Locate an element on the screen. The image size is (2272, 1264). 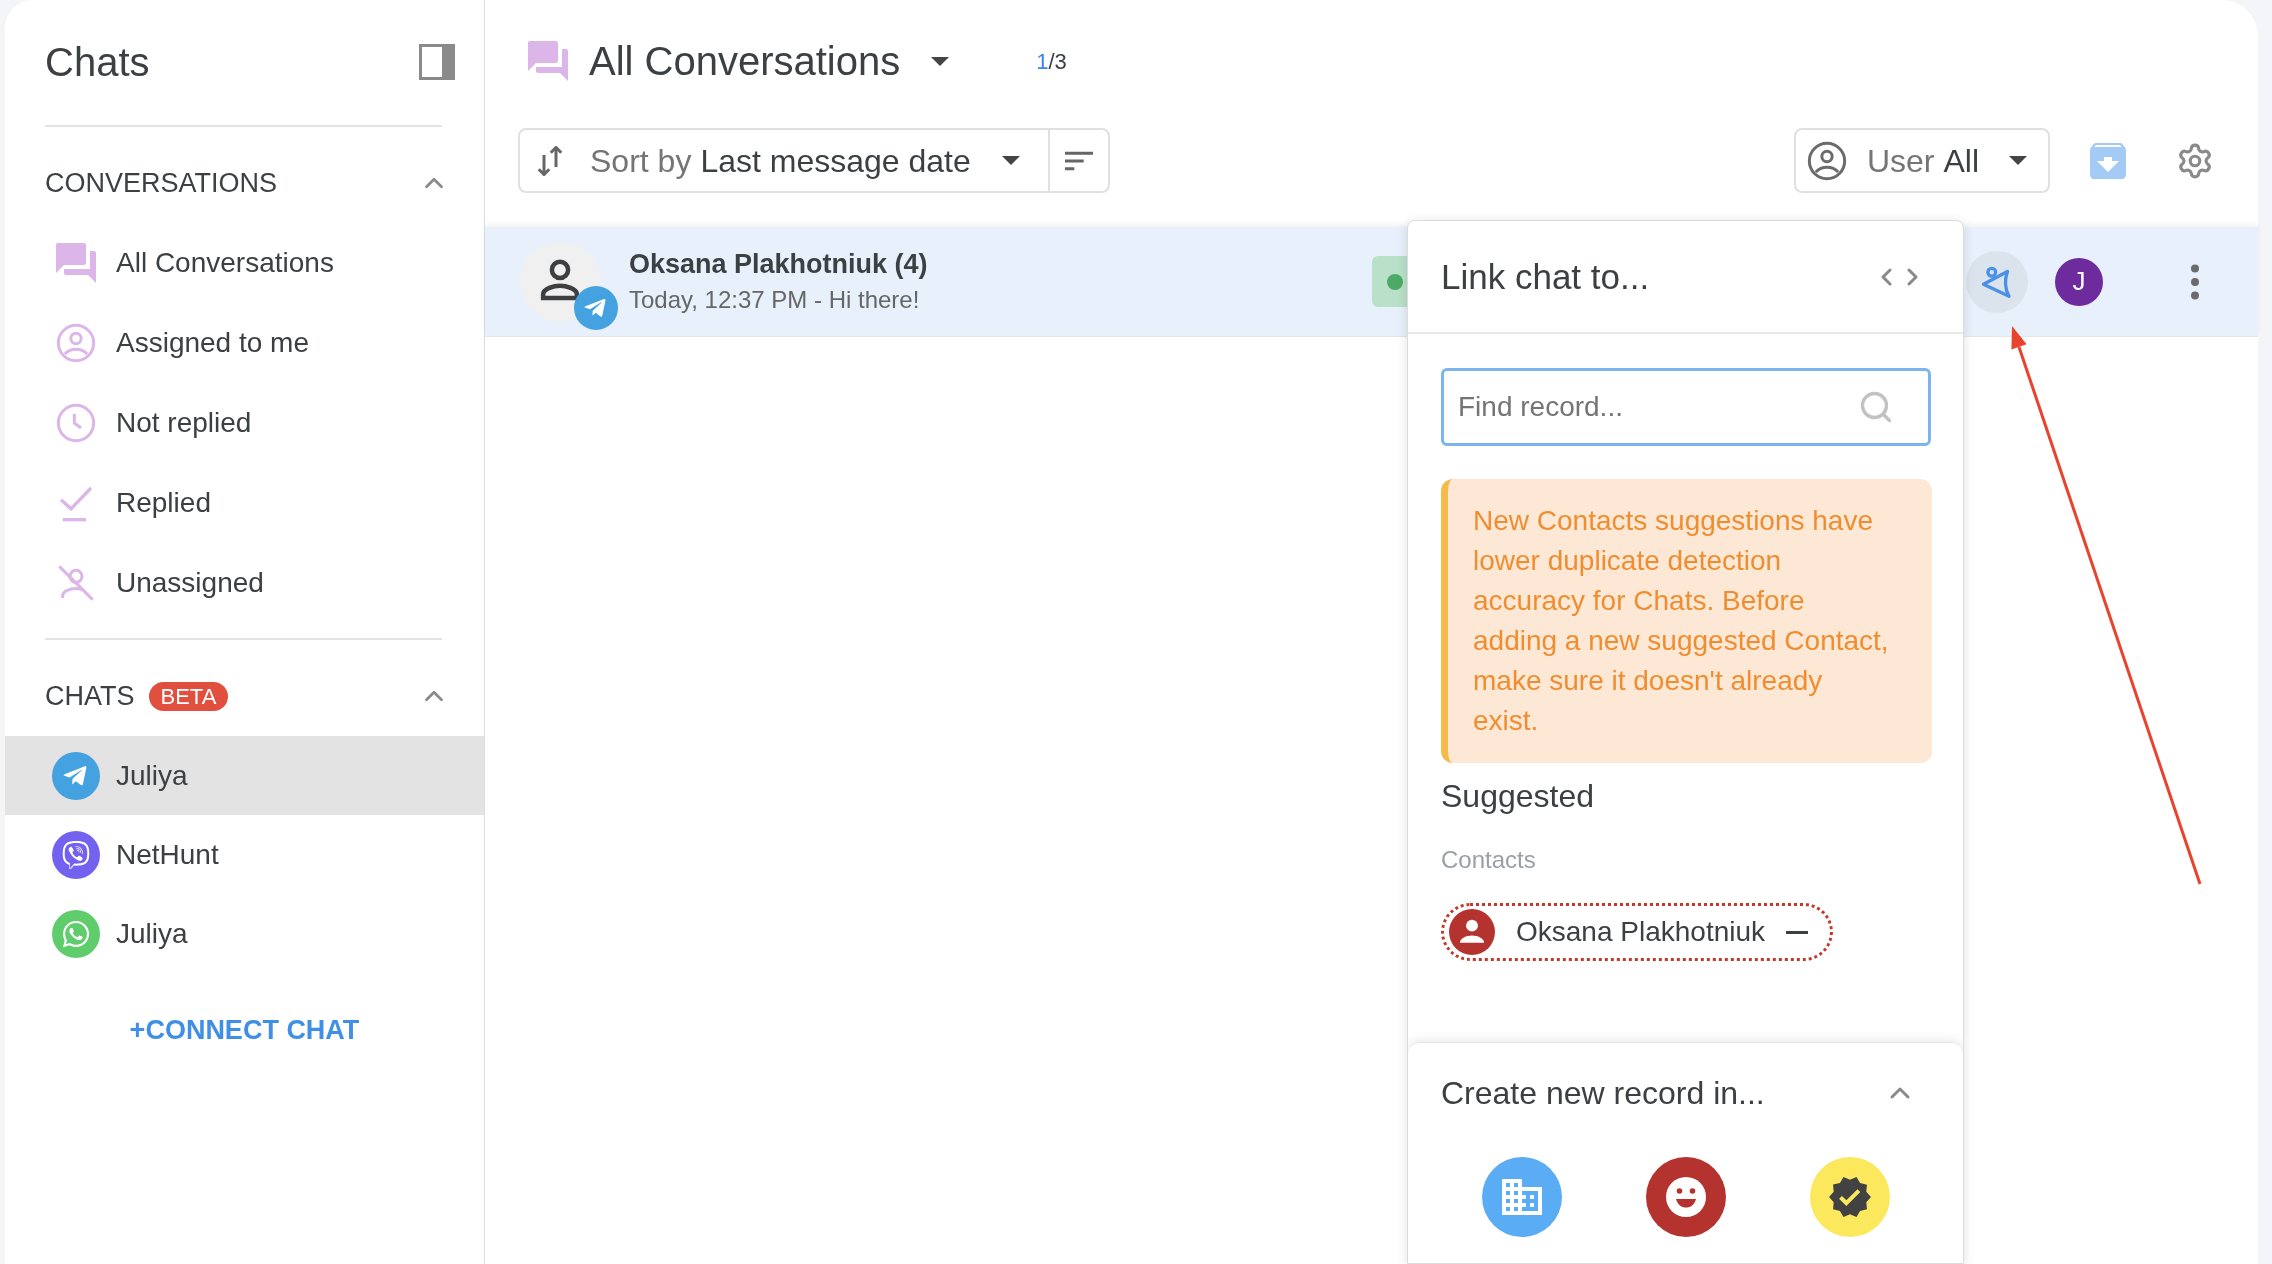
sidebar-title: Chats is located at coordinates (97, 62).